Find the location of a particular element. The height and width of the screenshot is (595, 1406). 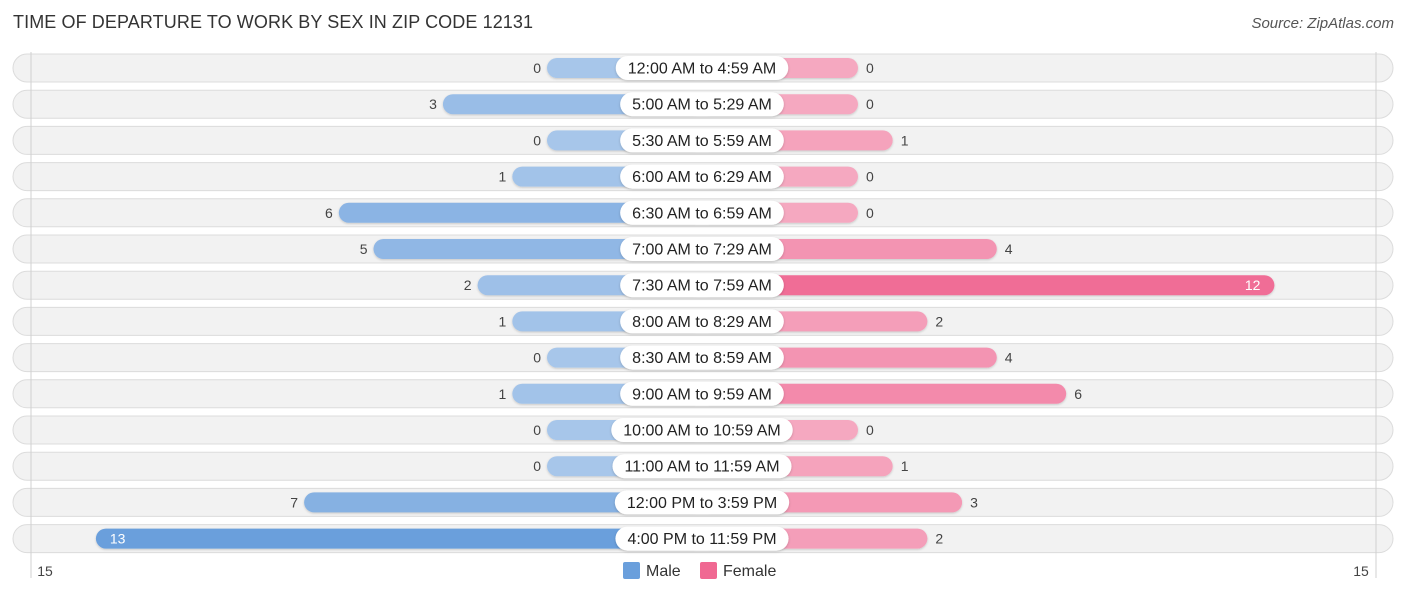

category-label: 9:00 AM to 9:59 AM is located at coordinates (702, 394).